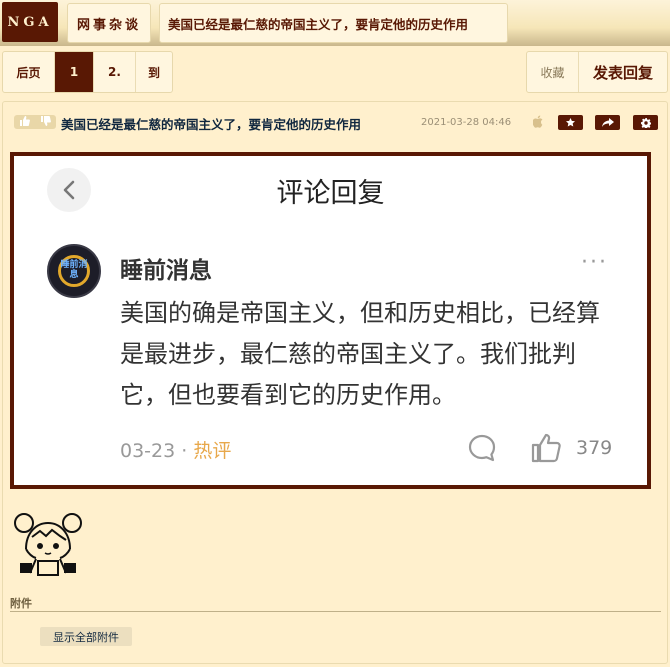 This screenshot has height=667, width=670. What do you see at coordinates (537, 122) in the screenshot?
I see `apple-icon` at bounding box center [537, 122].